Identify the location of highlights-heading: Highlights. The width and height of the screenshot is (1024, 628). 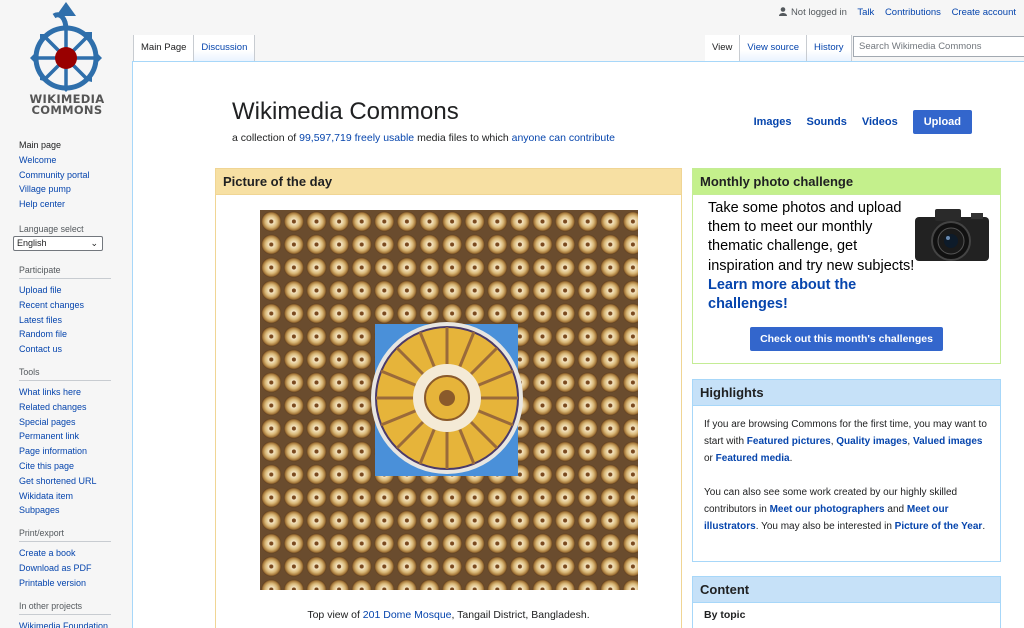
(846, 393).